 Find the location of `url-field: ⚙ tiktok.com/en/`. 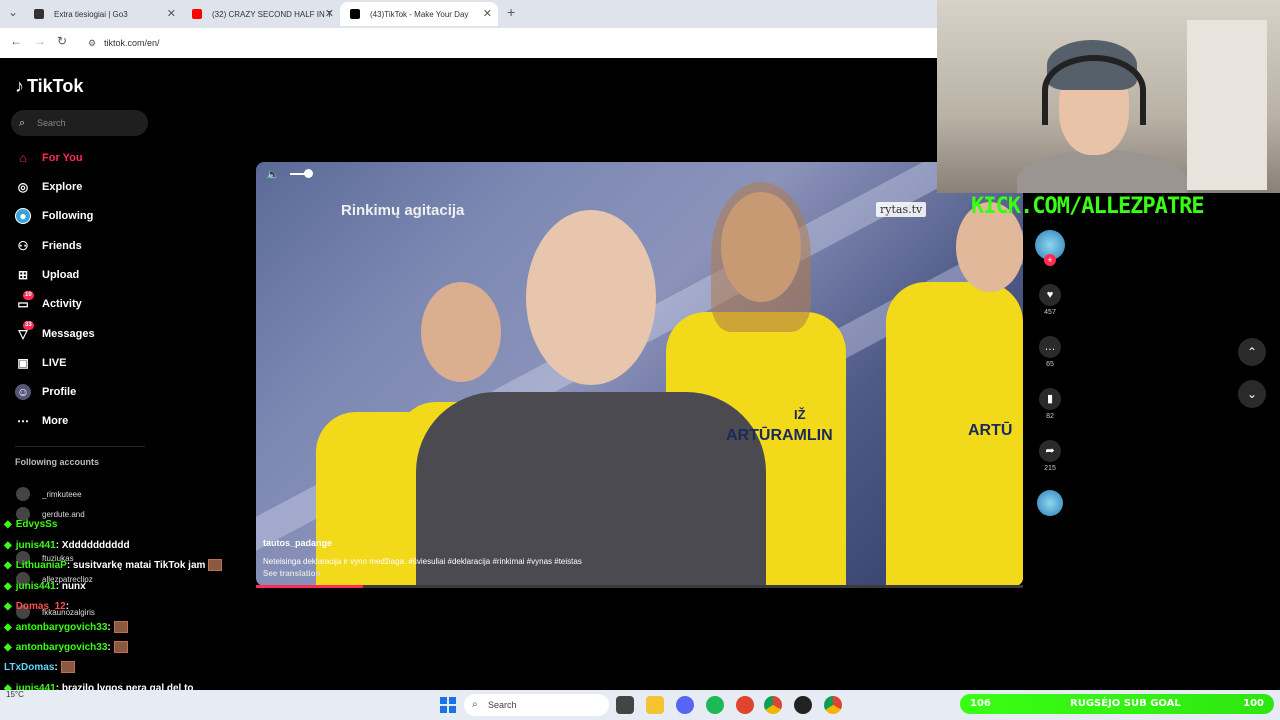

url-field: ⚙ tiktok.com/en/ is located at coordinates (505, 43).